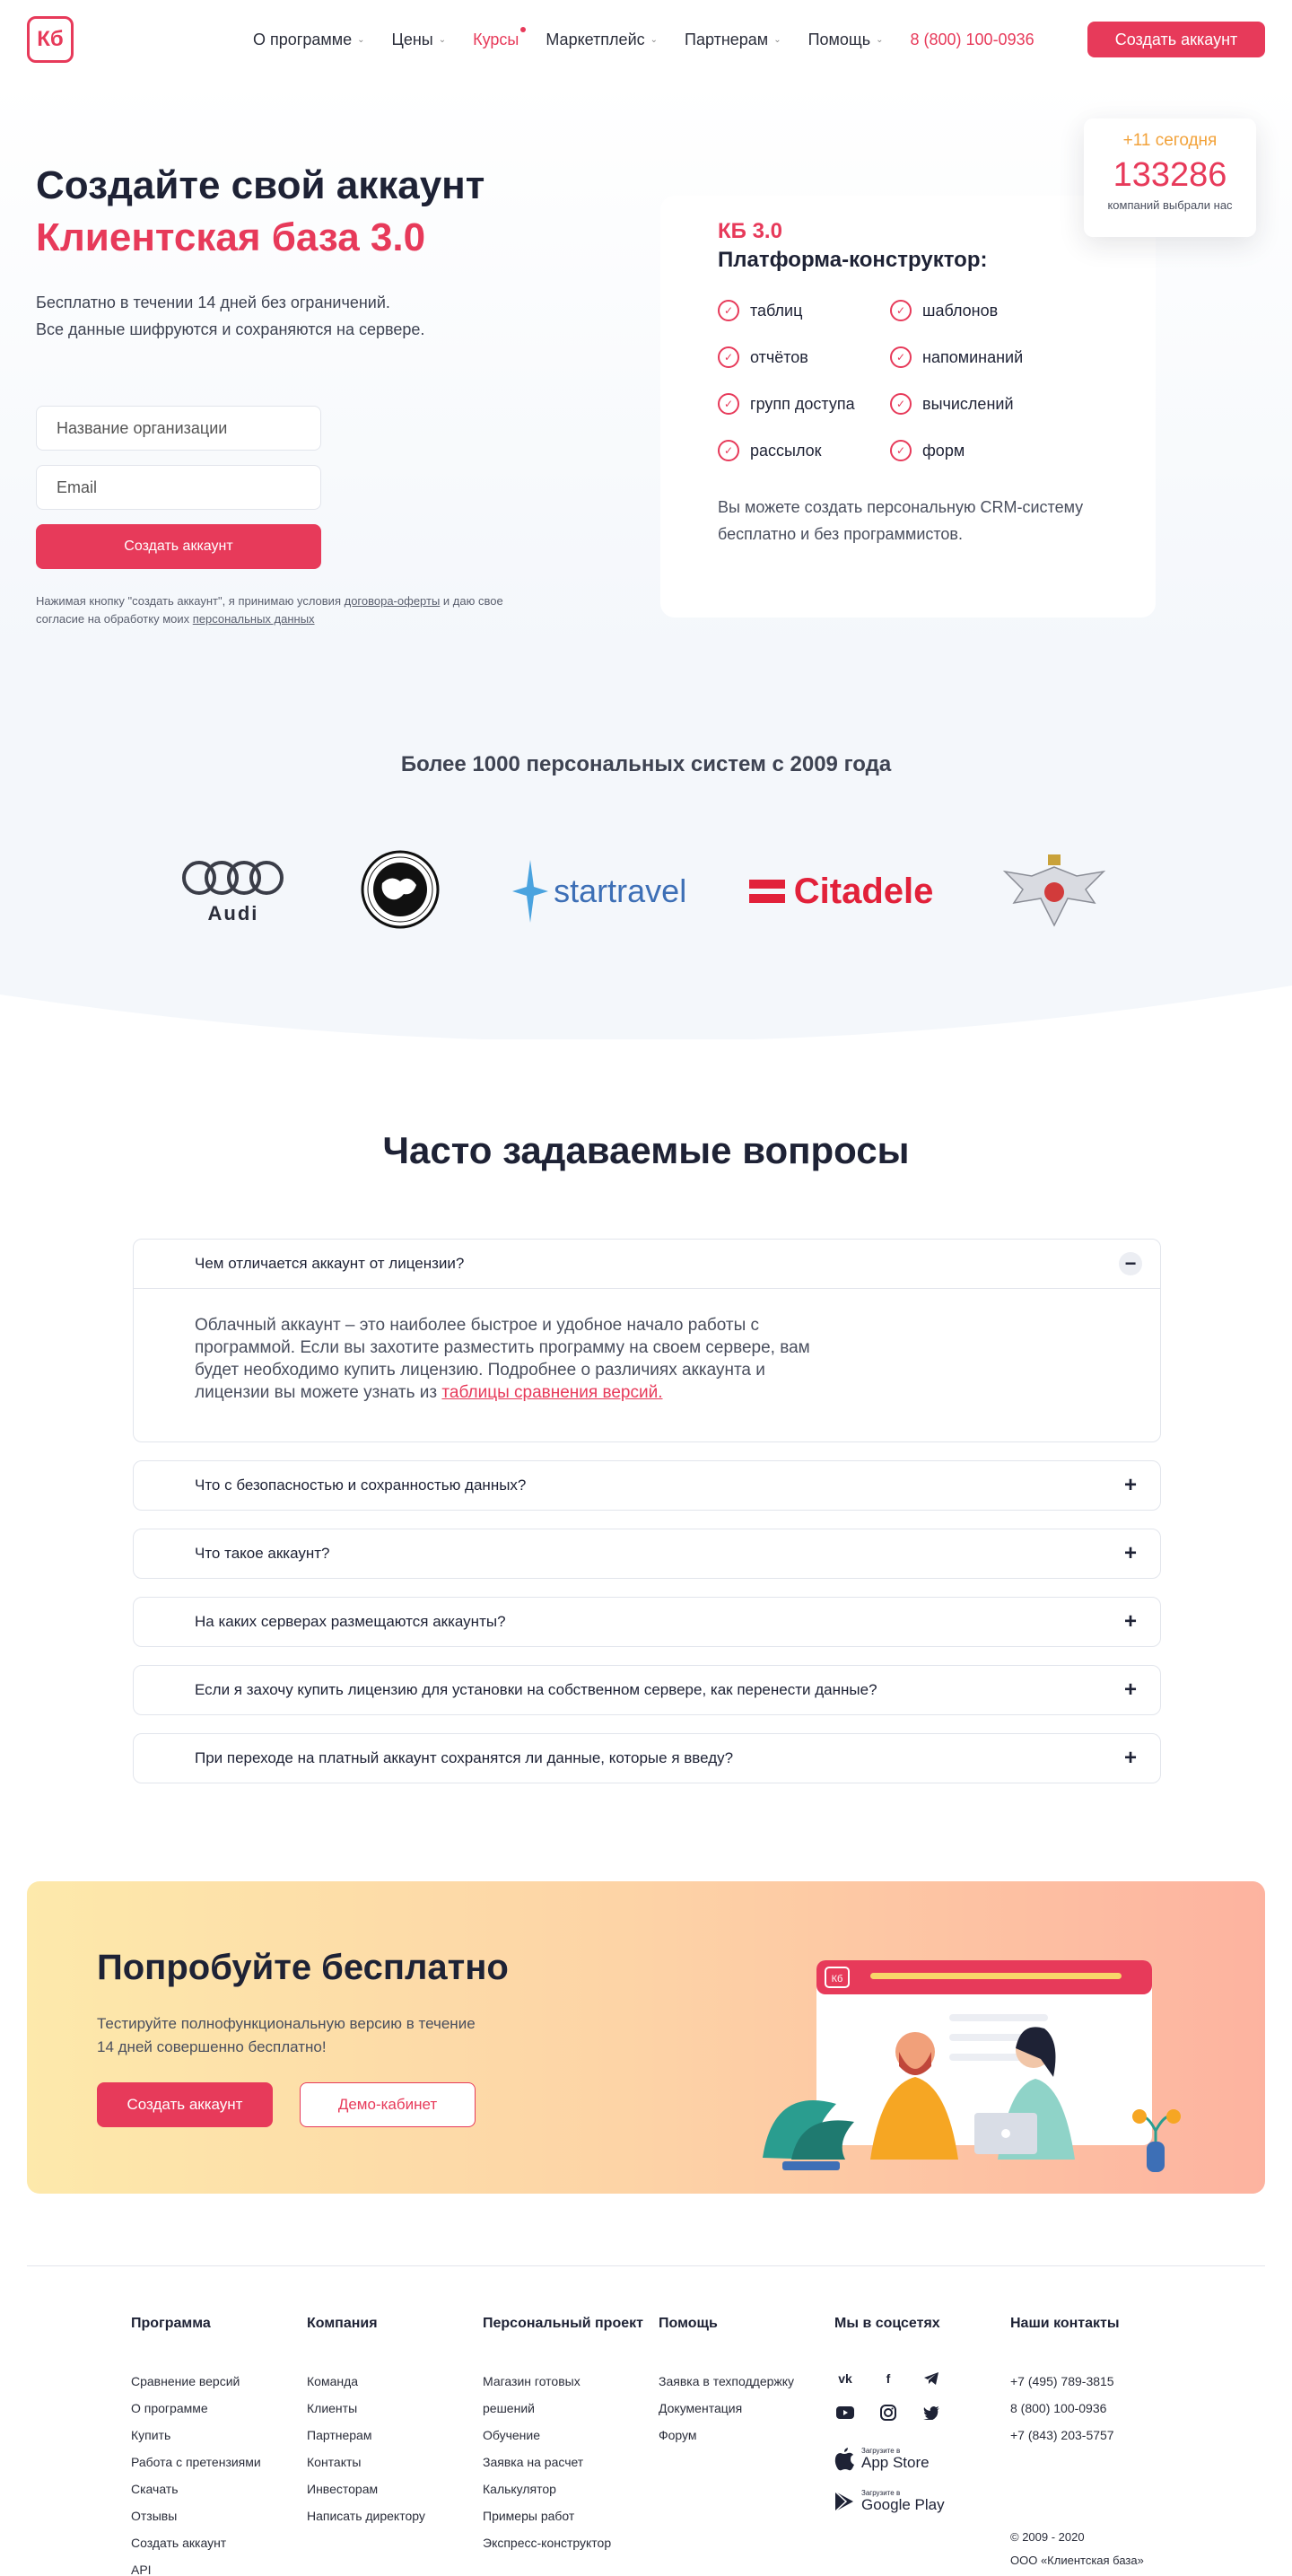 The width and height of the screenshot is (1292, 2576). I want to click on footer-link: Магазин готовых решений, so click(554, 2395).